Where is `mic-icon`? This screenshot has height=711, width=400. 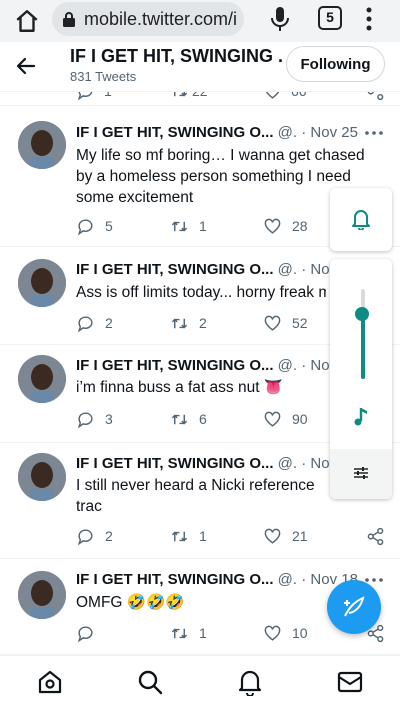
mic-icon is located at coordinates (280, 19).